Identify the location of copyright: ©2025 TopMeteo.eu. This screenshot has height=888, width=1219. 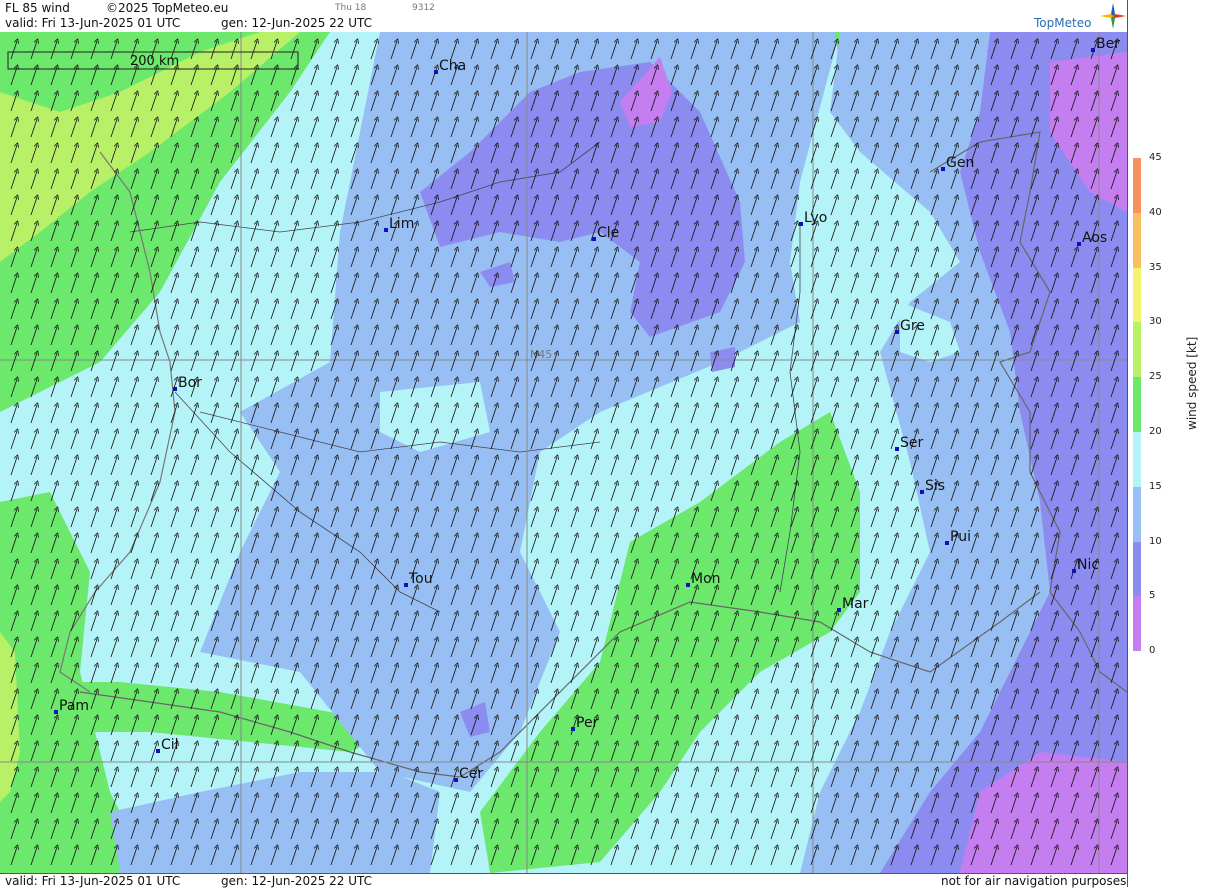
(167, 8).